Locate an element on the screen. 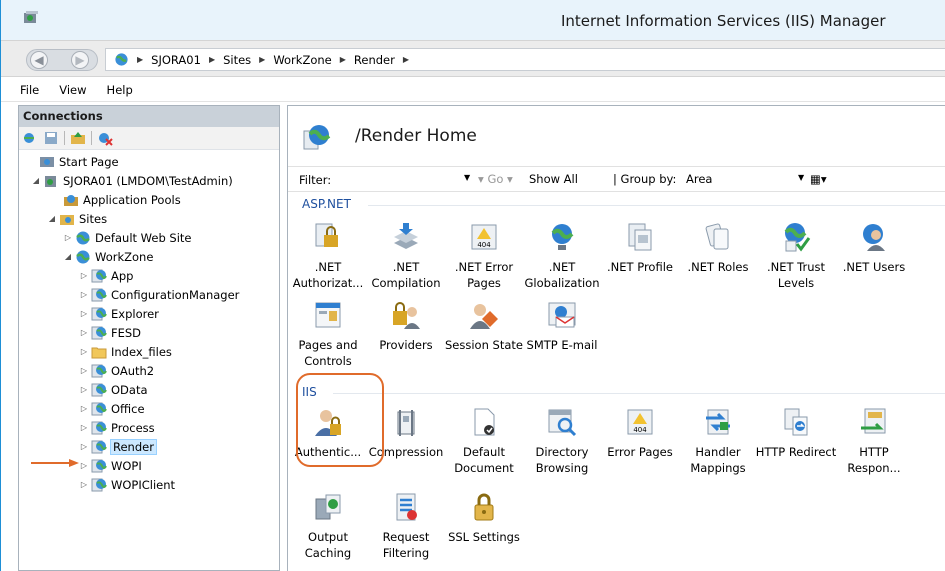  chevron-right-icon: ▶ is located at coordinates (406, 59).